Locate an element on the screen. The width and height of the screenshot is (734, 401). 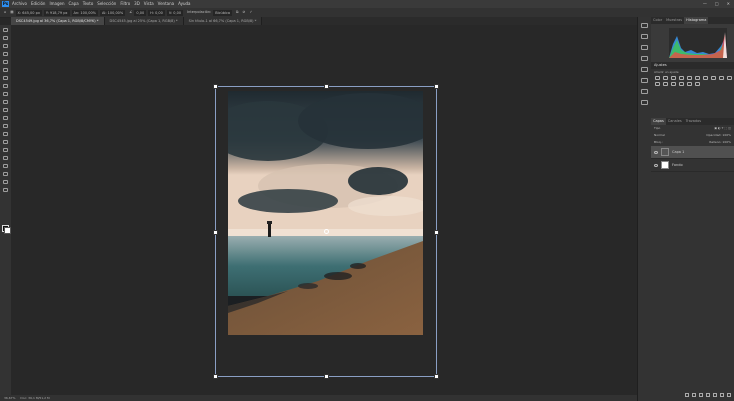
reference-point-icon: ▦ is located at coordinates (11, 12).